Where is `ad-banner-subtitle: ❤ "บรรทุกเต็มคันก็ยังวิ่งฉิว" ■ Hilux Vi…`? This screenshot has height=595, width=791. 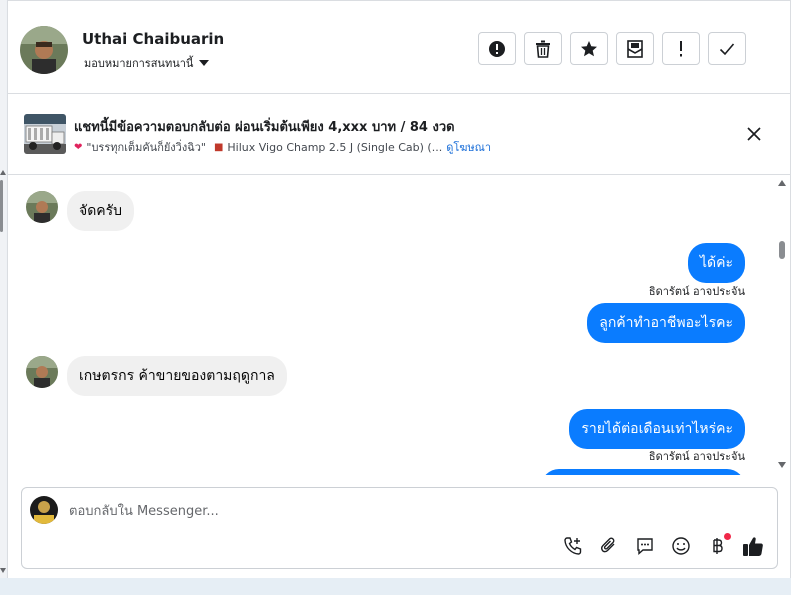
ad-banner-subtitle: ❤ "บรรทุกเต็มคันก็ยังวิ่งฉิว" ■ Hilux Vi… is located at coordinates (282, 147).